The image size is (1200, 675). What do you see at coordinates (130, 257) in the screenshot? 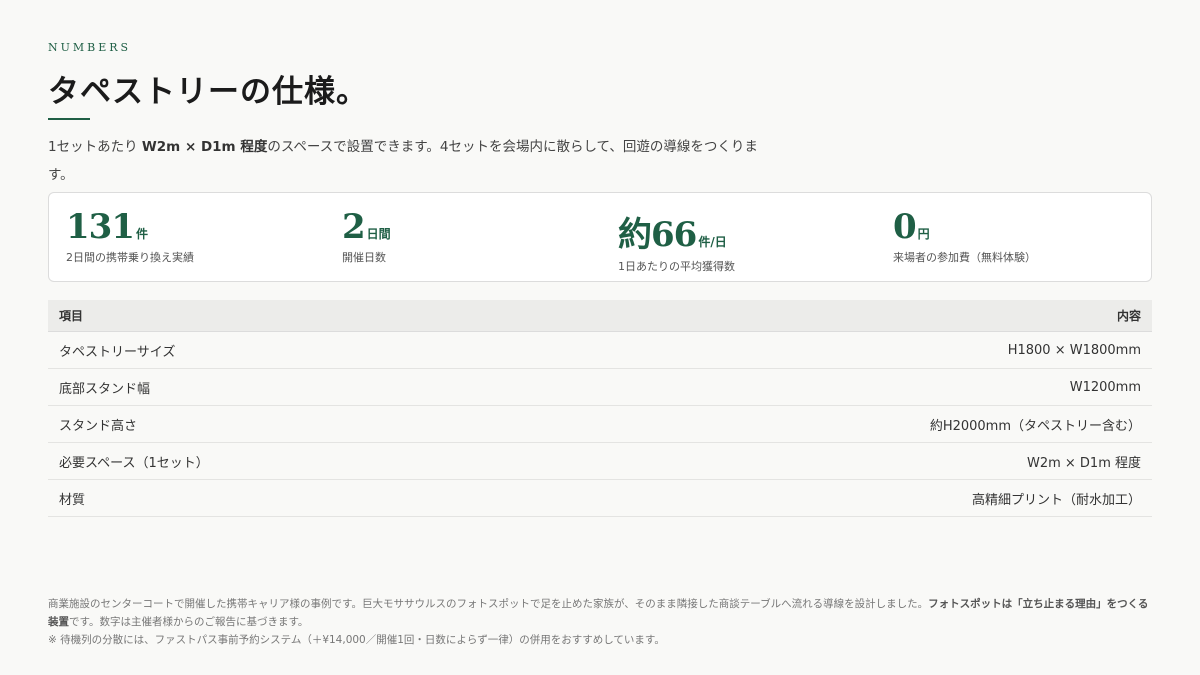
I see `stat-label: 2日間の携帯乗り換え実績` at bounding box center [130, 257].